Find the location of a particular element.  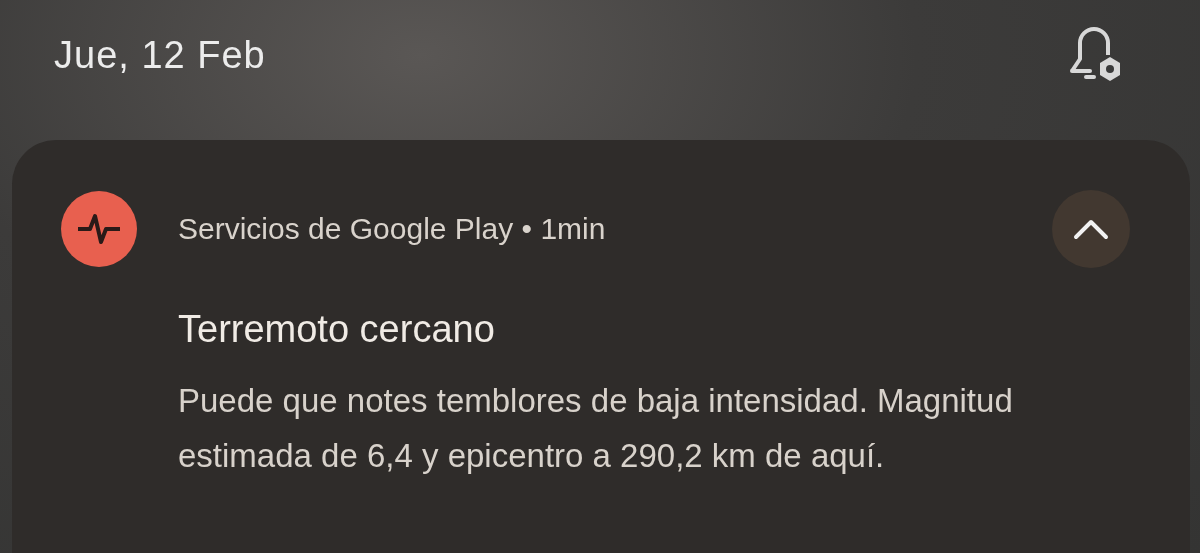

chevron-up-icon is located at coordinates (1091, 229).